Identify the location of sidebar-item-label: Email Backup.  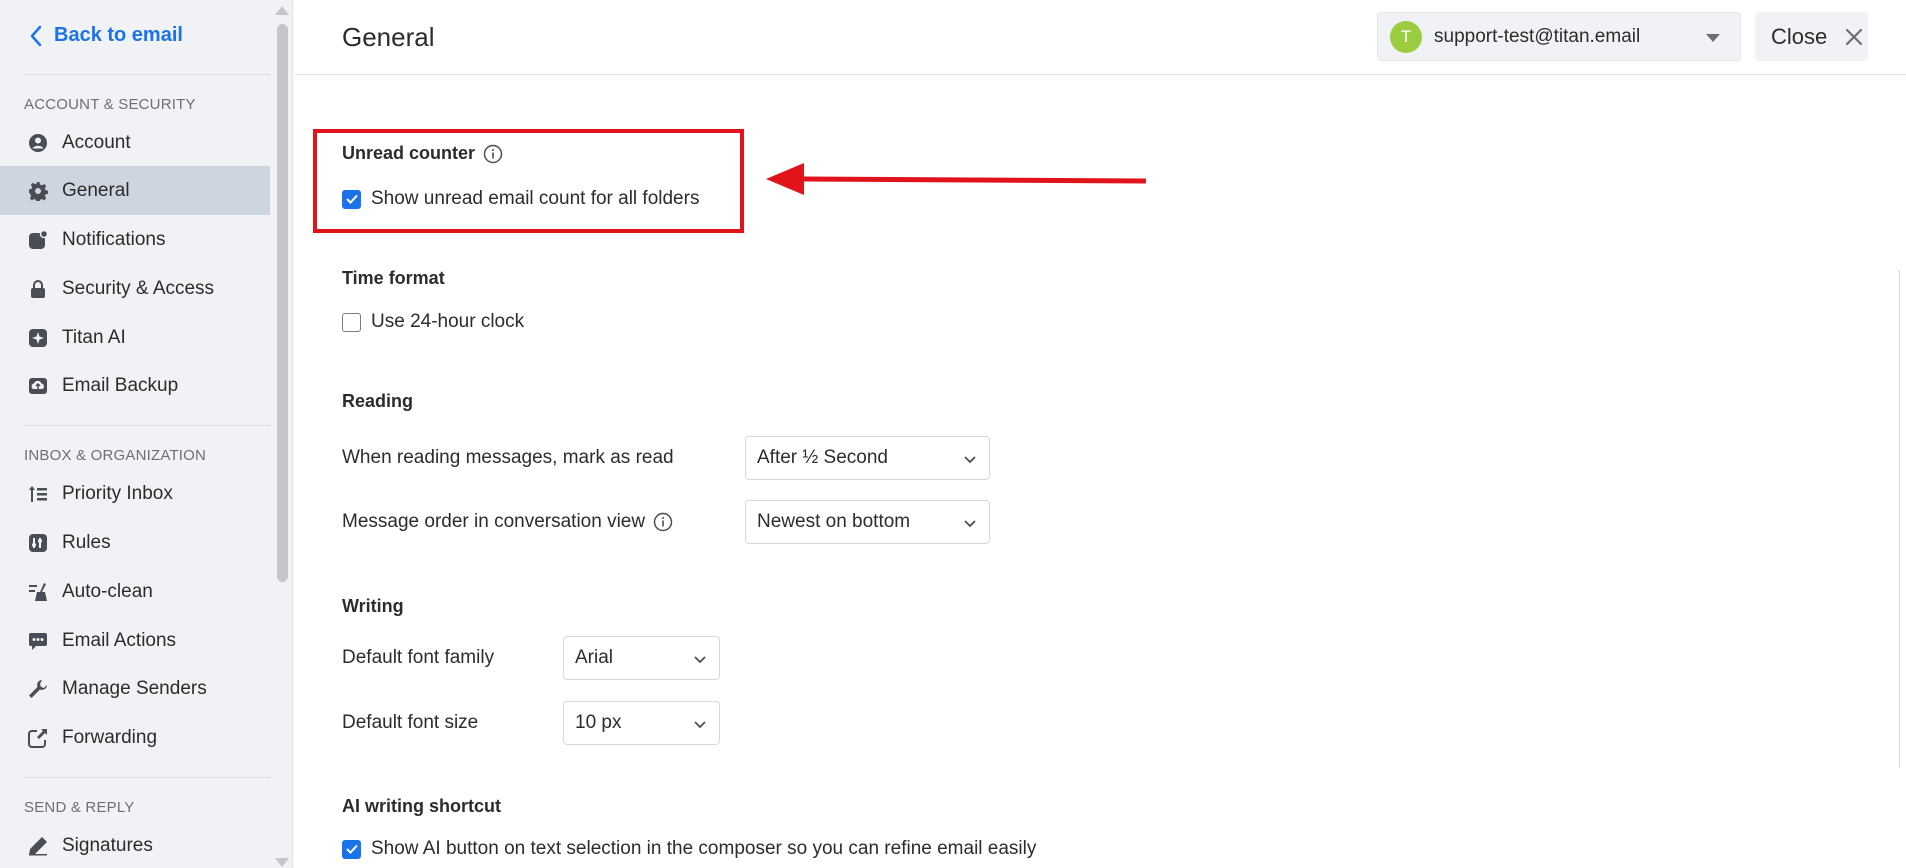
(120, 385).